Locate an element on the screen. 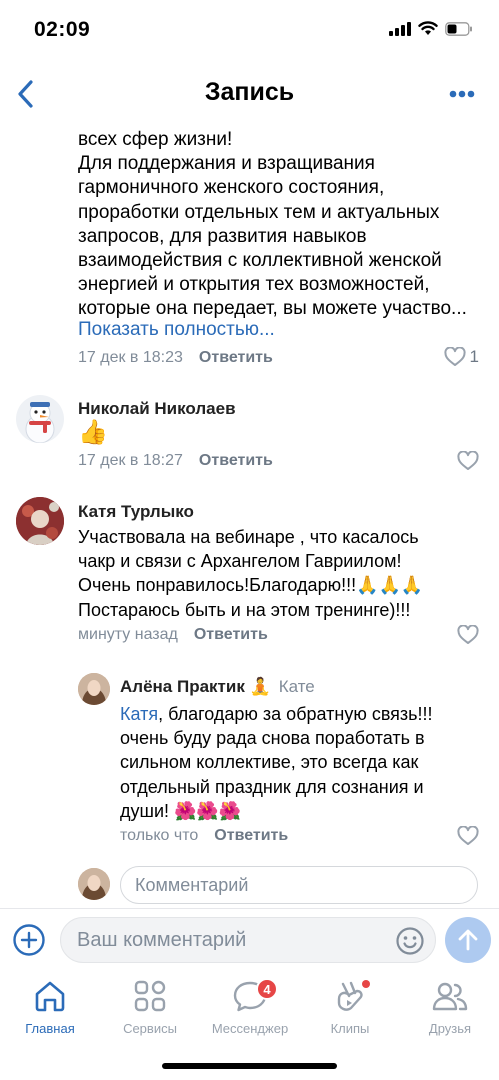 The width and height of the screenshot is (499, 1080). comment-input: Ваш комментарий is located at coordinates (248, 940).